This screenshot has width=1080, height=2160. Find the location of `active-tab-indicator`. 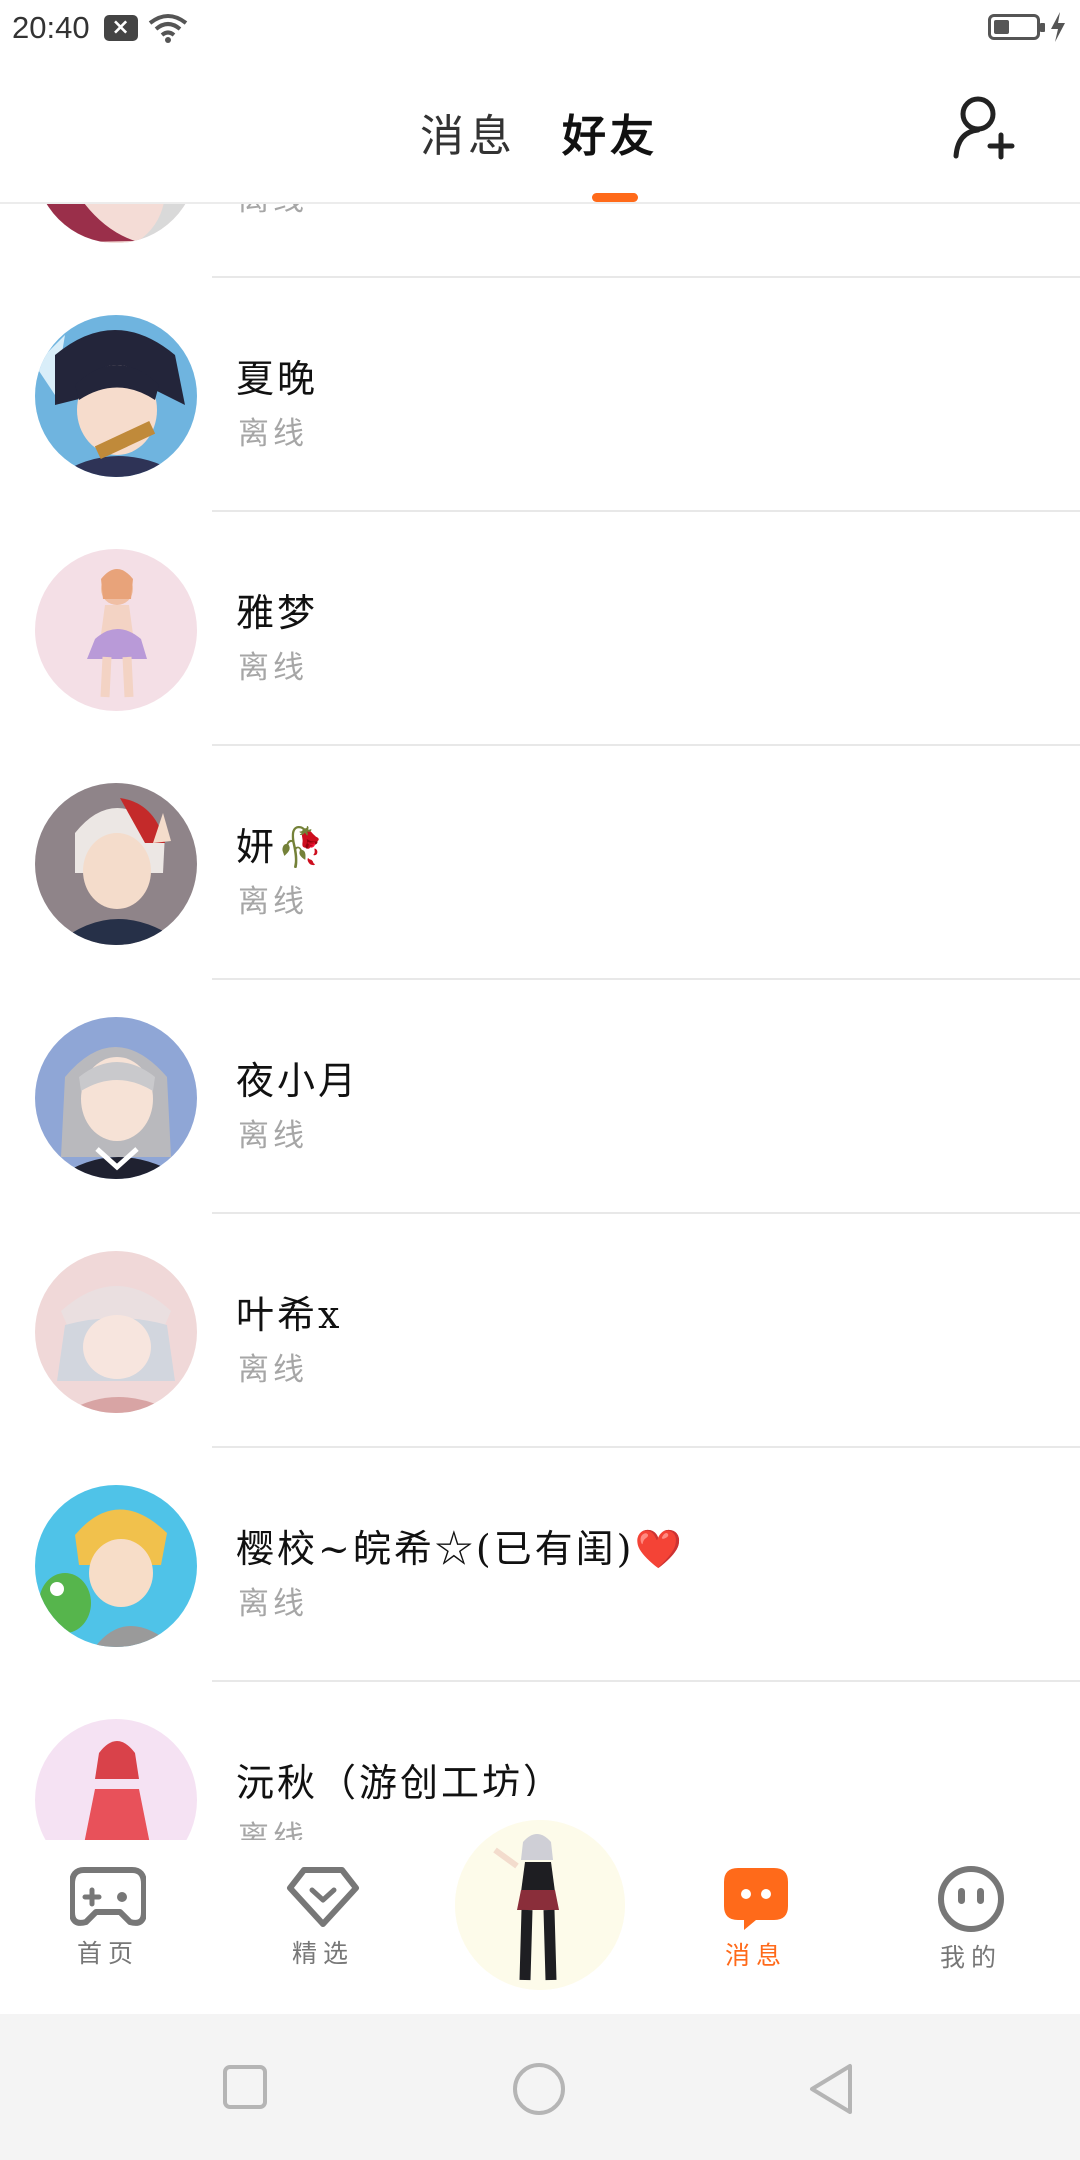

active-tab-indicator is located at coordinates (615, 197).